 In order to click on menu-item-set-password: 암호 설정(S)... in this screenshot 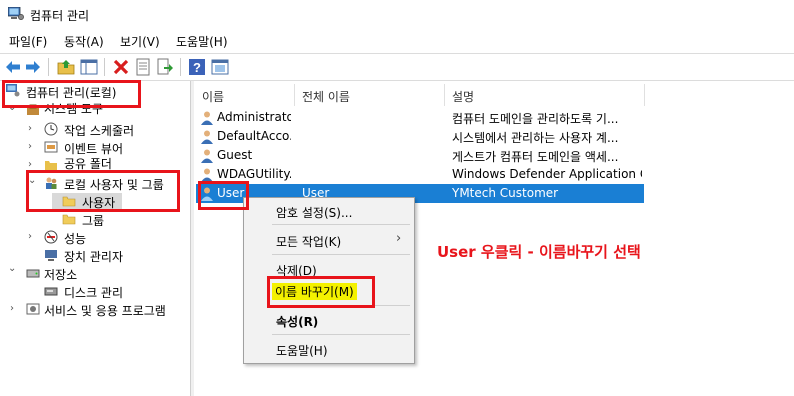, I will do `click(314, 212)`.